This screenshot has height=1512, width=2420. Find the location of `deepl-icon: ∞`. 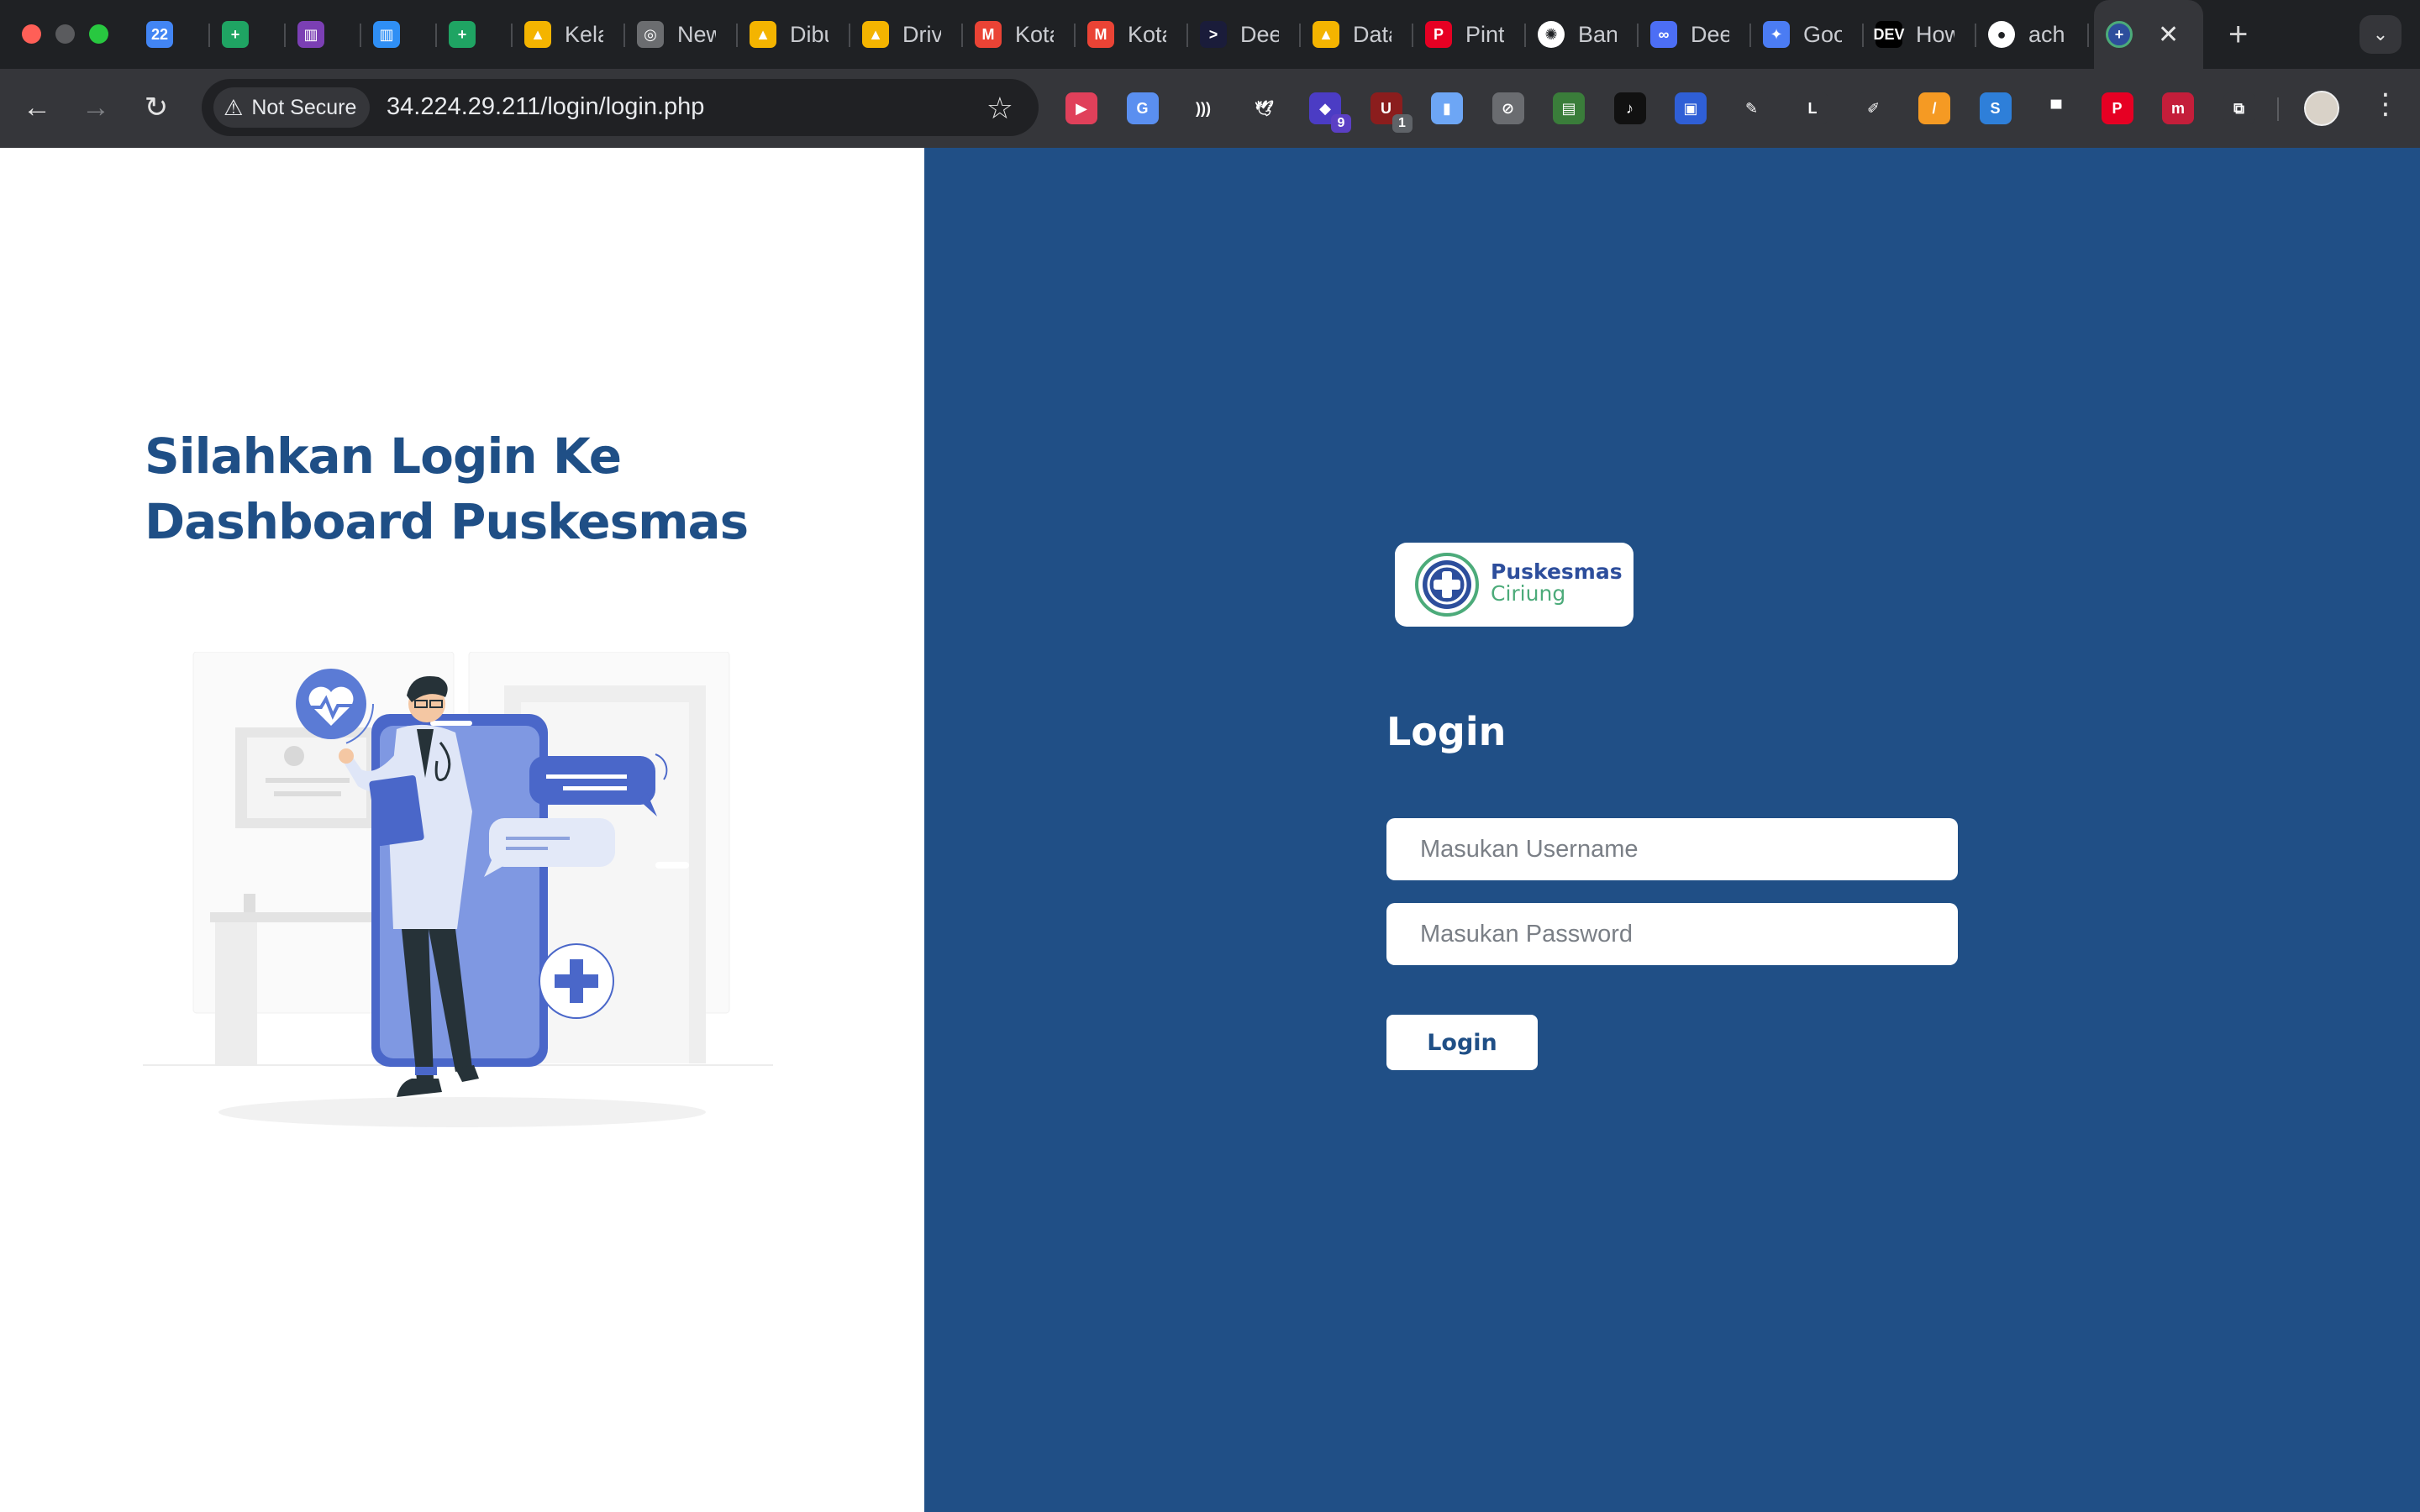

deepl-icon: ∞ is located at coordinates (1663, 34).